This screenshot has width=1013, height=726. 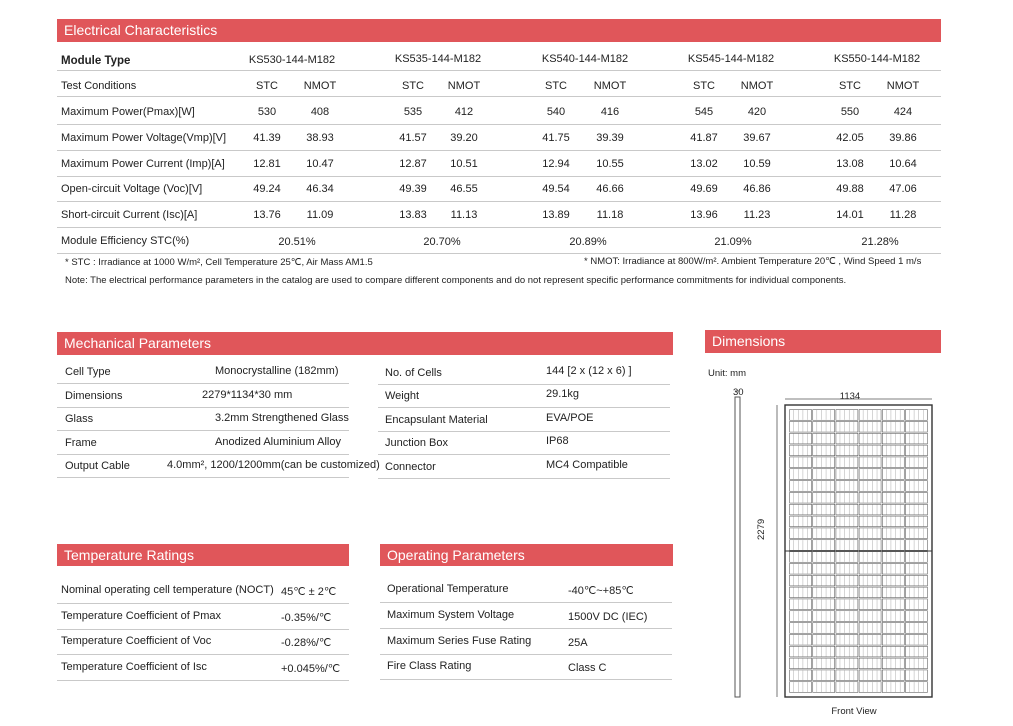 I want to click on temp-label: Temperature Coefficient of Isc, so click(x=134, y=667).